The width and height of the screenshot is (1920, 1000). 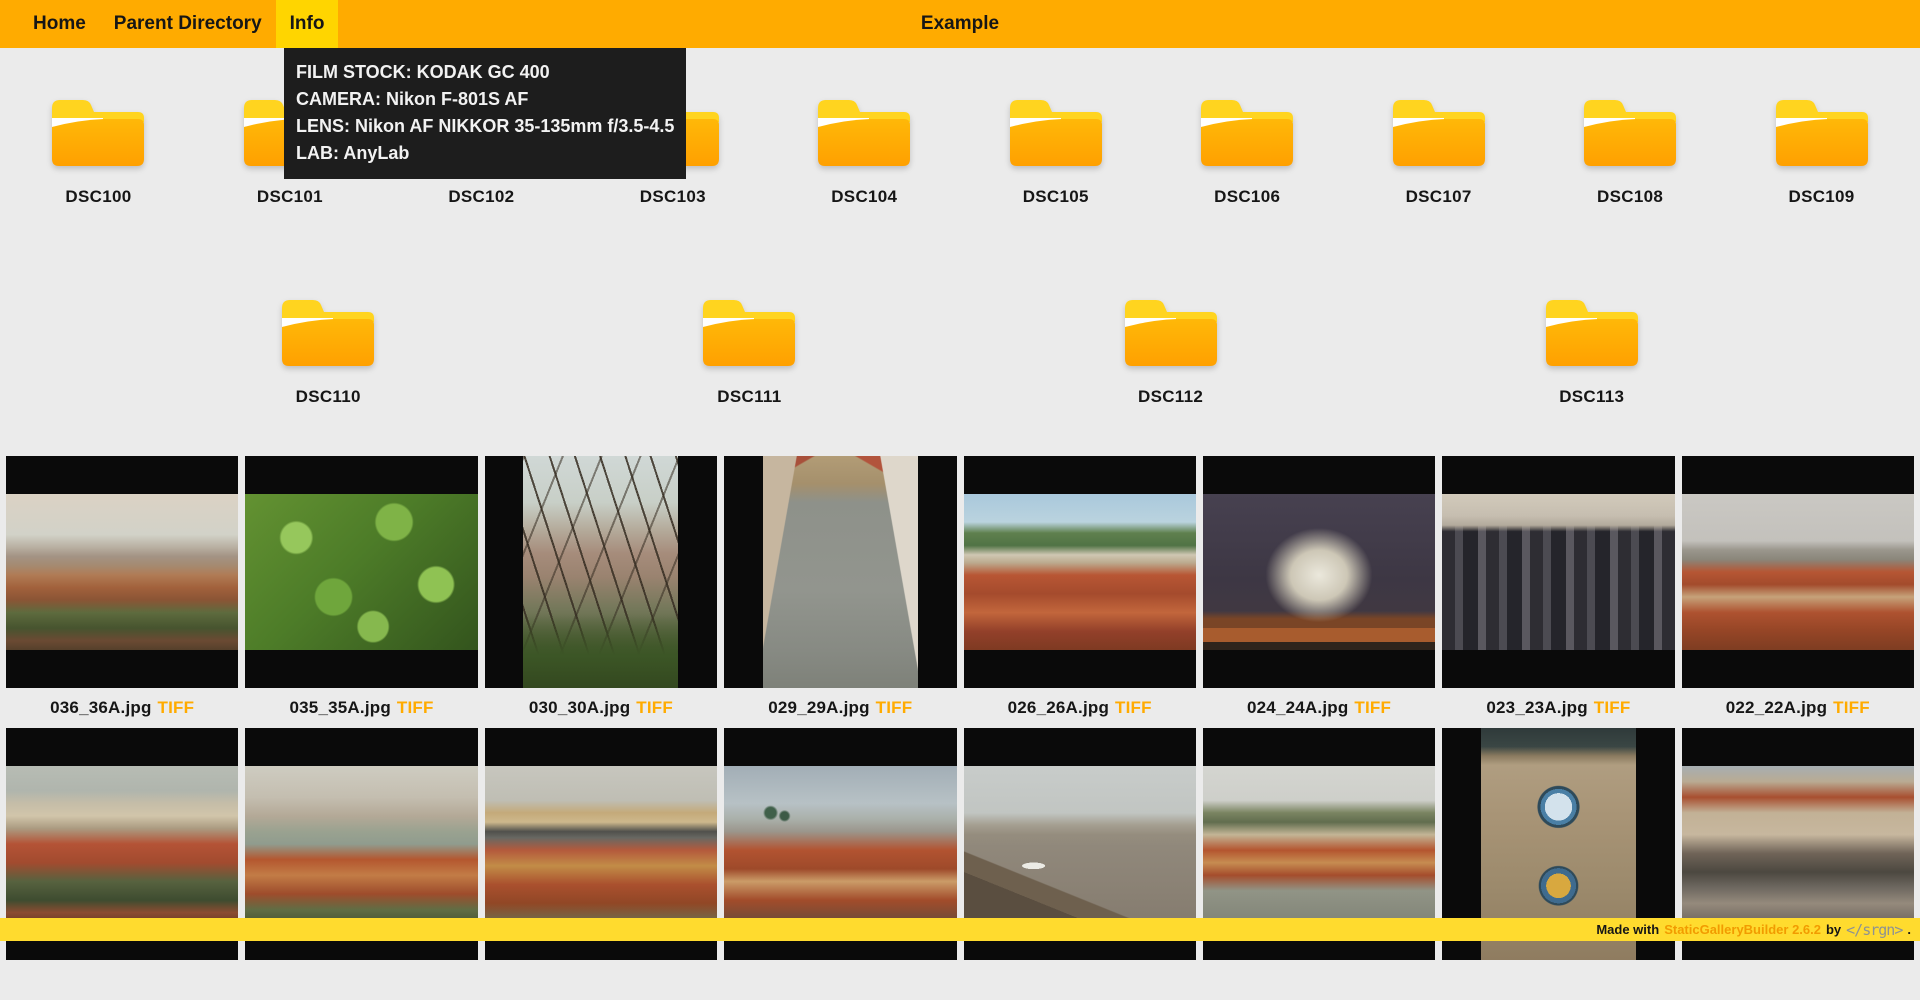 I want to click on image-label: 035_35A.jpg TIFF, so click(x=361, y=708).